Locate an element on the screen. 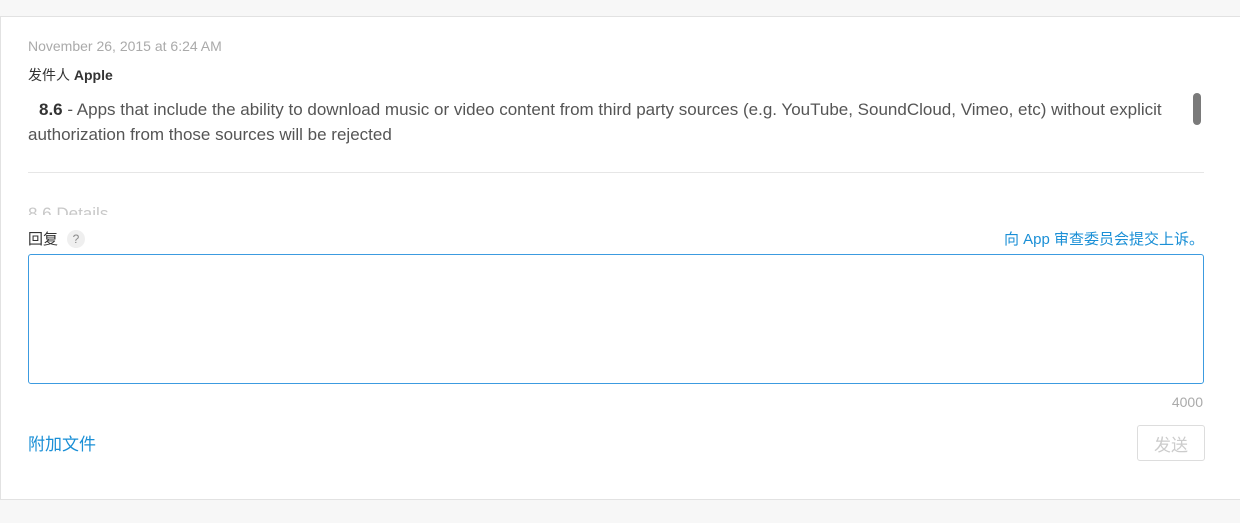  rule-number: 8.6 is located at coordinates (51, 109).